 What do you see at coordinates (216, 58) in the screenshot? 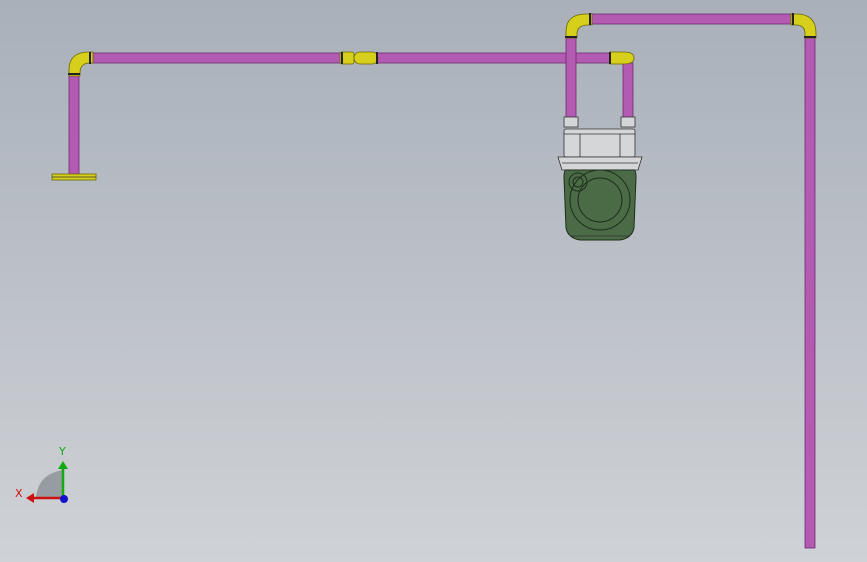
I see `horizontal-pipe-main-left` at bounding box center [216, 58].